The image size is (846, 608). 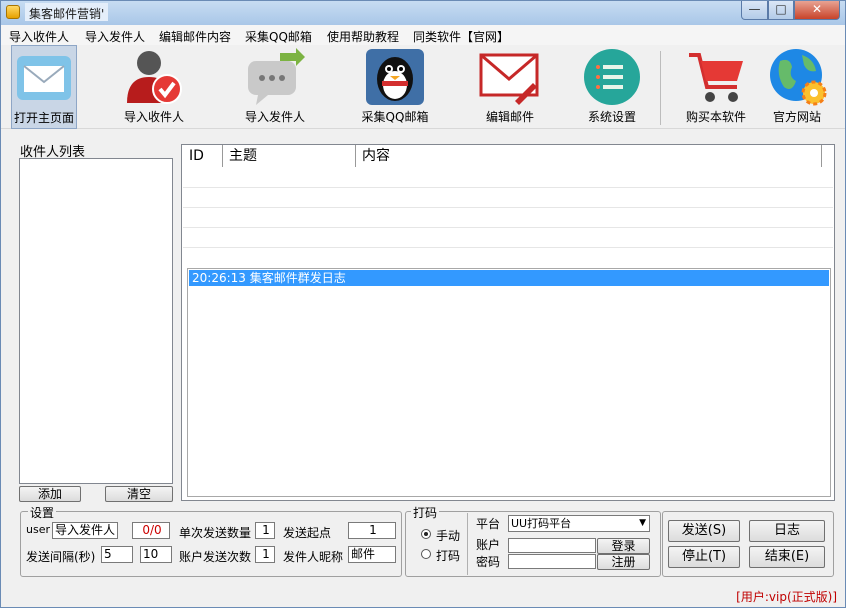 What do you see at coordinates (203, 156) in the screenshot?
I see `grid-header-id: ID` at bounding box center [203, 156].